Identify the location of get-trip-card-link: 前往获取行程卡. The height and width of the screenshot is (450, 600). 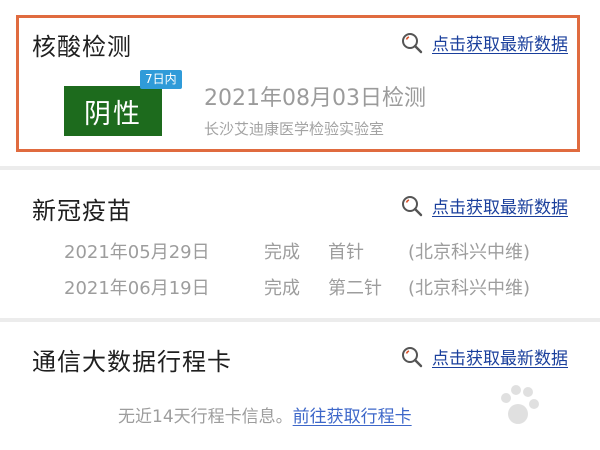
(352, 417).